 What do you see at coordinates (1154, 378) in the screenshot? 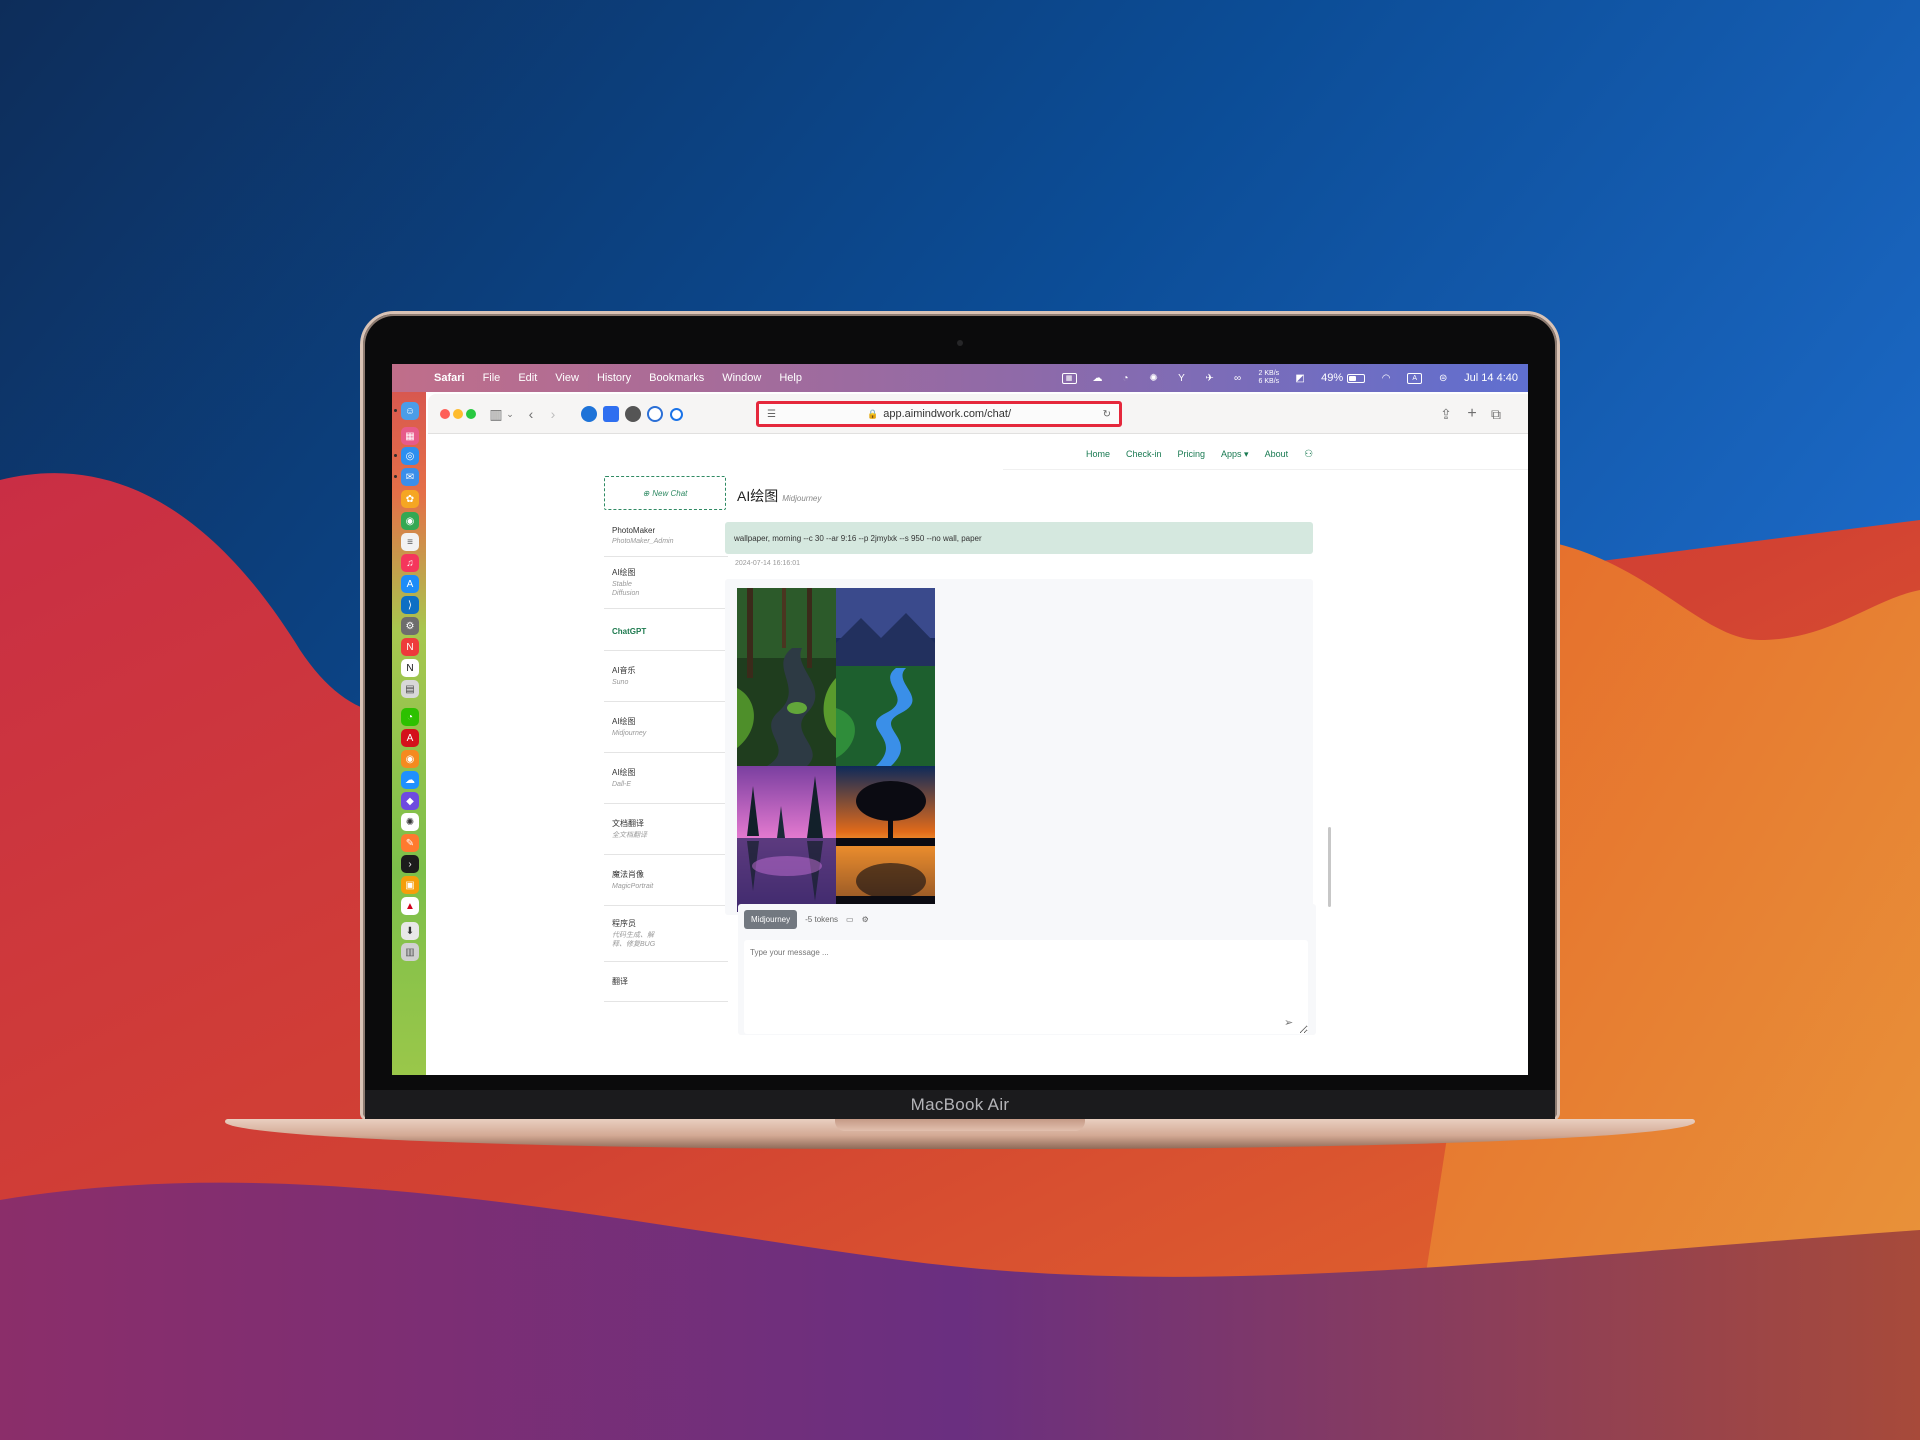
I see `openai-icon: ✺` at bounding box center [1154, 378].